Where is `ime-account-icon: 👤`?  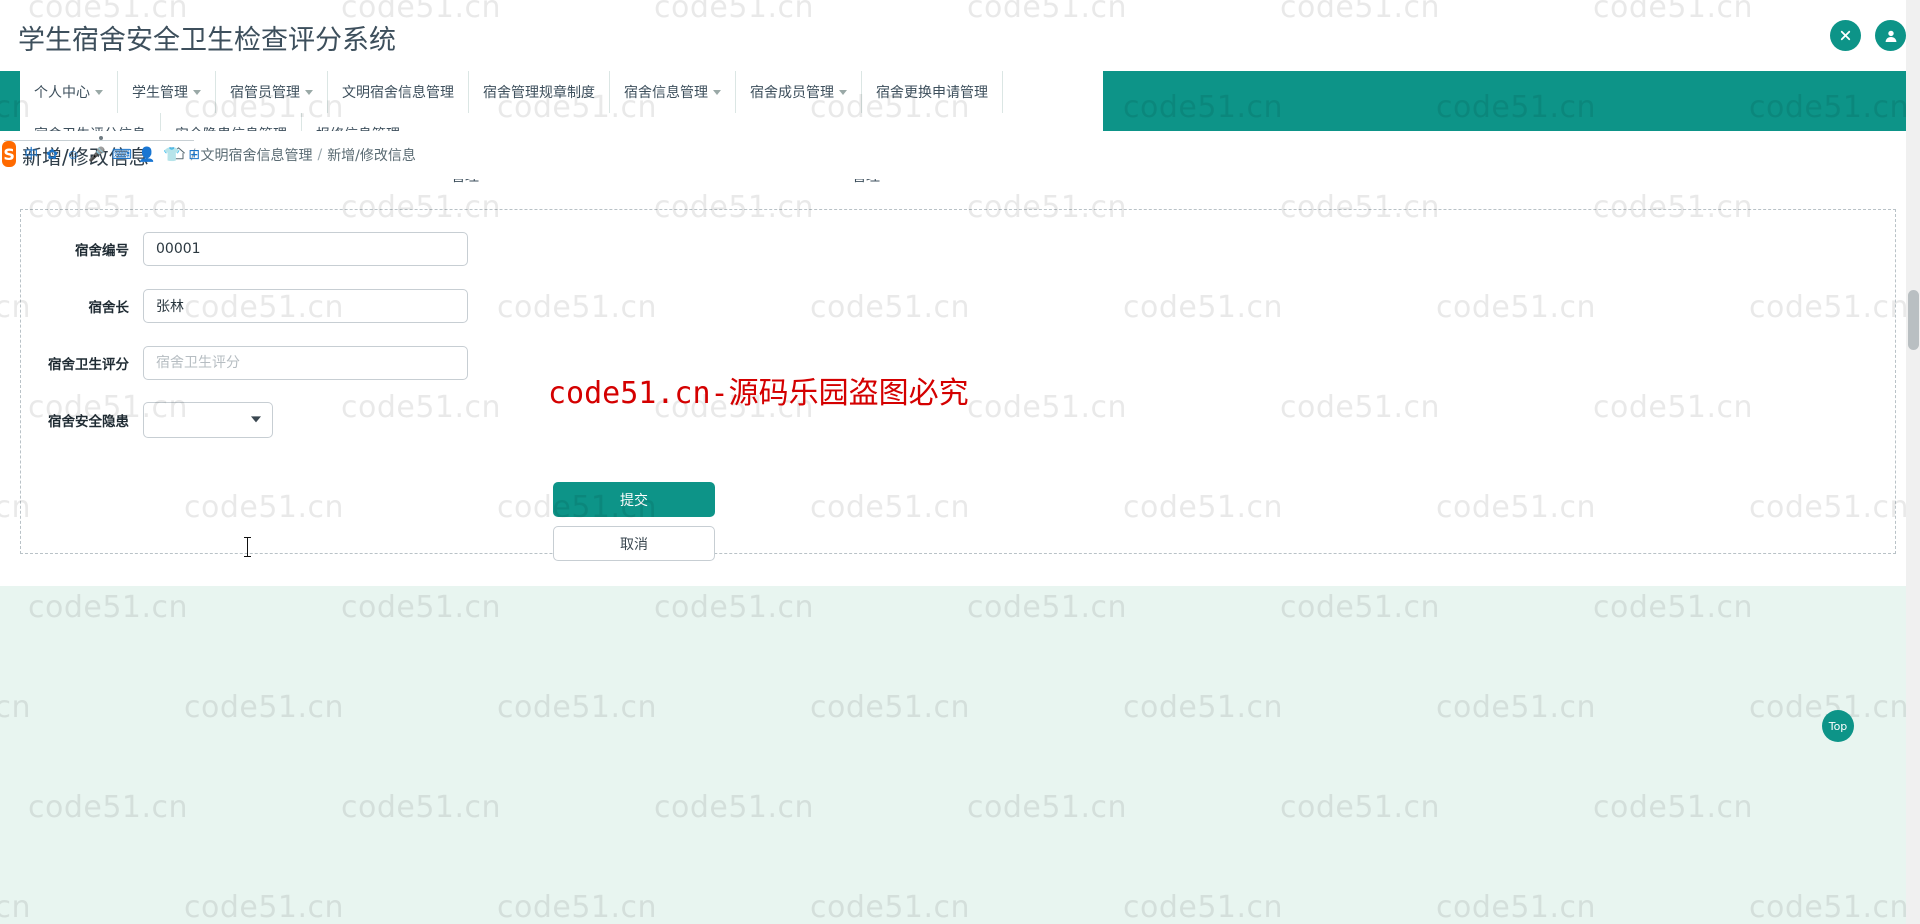 ime-account-icon: 👤 is located at coordinates (146, 154).